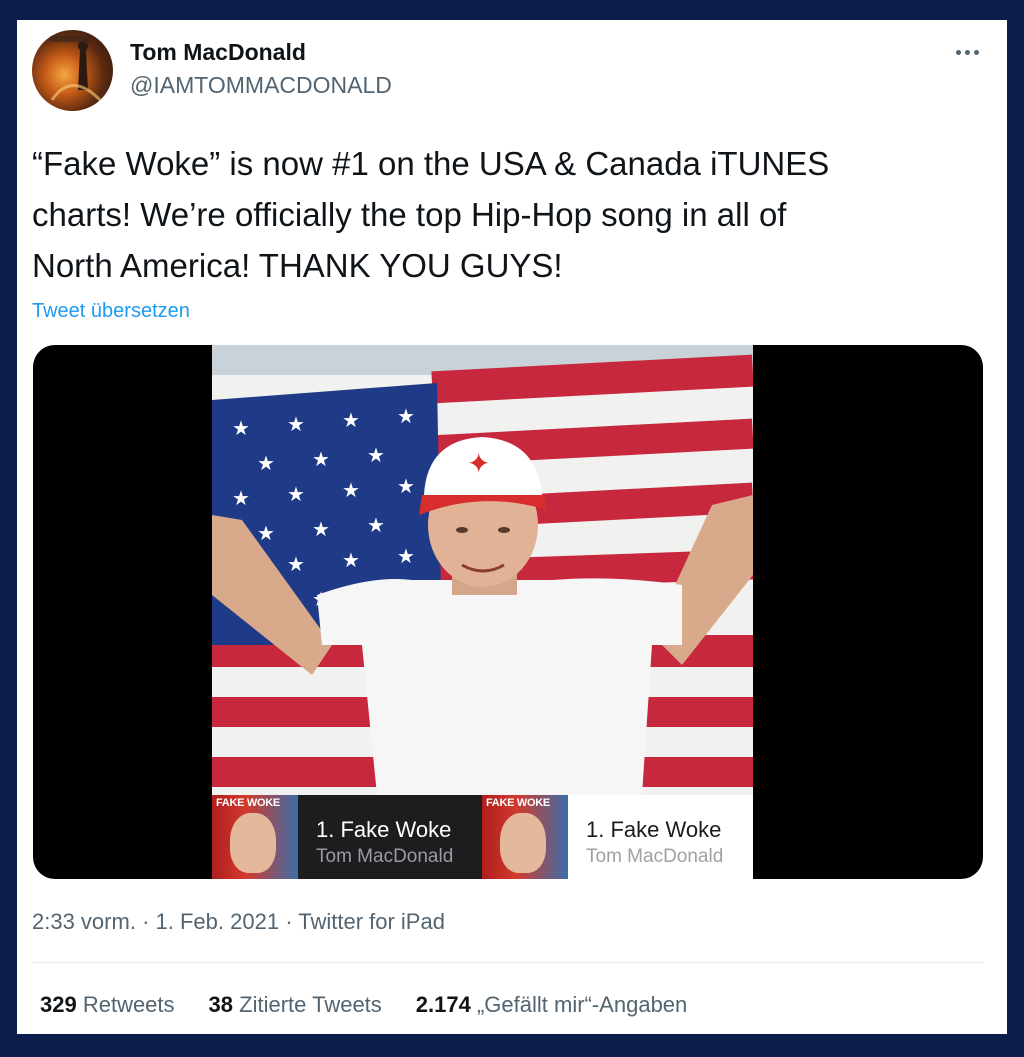 The image size is (1024, 1057). Describe the element at coordinates (77, 70) in the screenshot. I see `avatar-image` at that location.